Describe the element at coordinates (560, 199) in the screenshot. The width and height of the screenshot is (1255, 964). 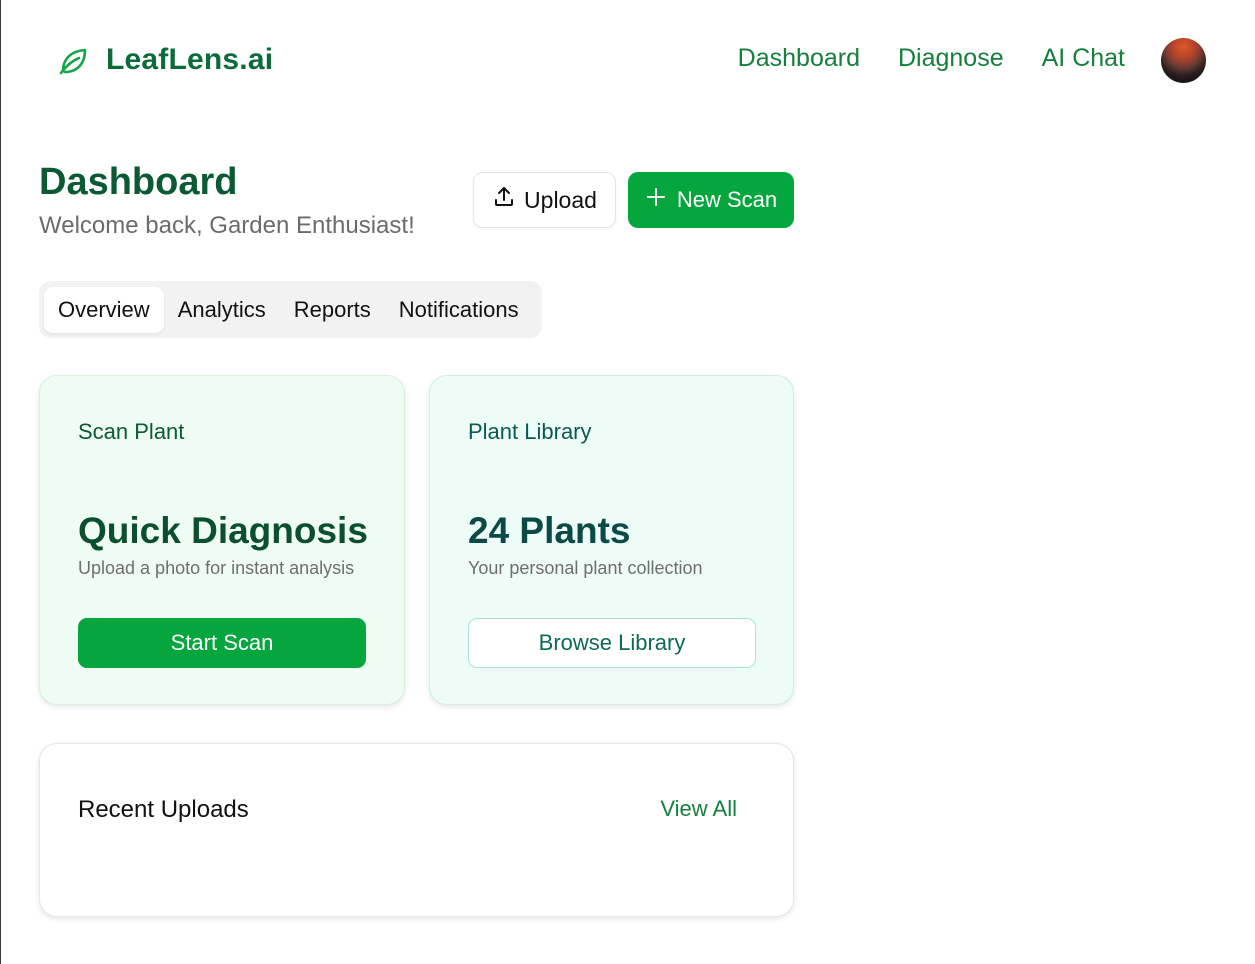
I see `upload-button-label: Upload` at that location.